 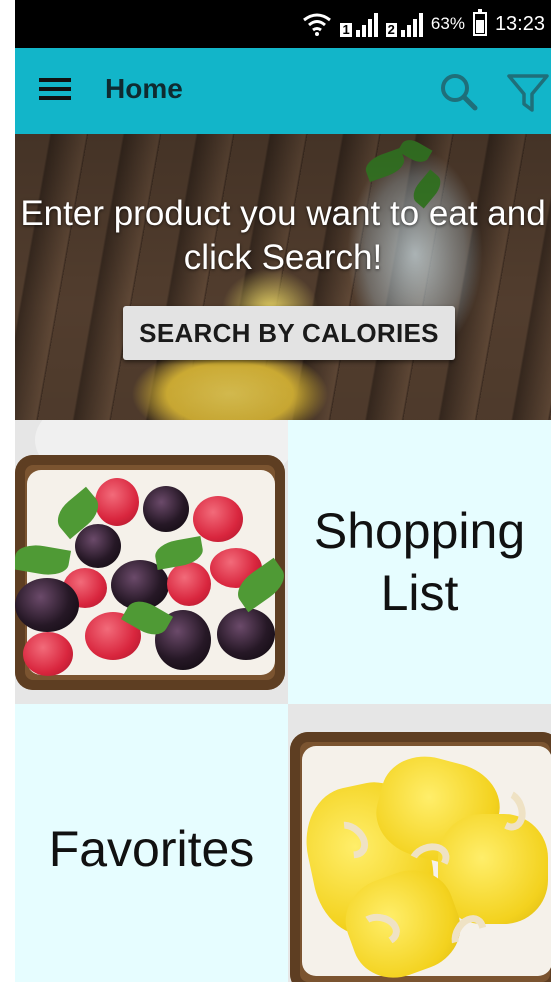 I want to click on berries-toast-image, so click(x=151, y=562).